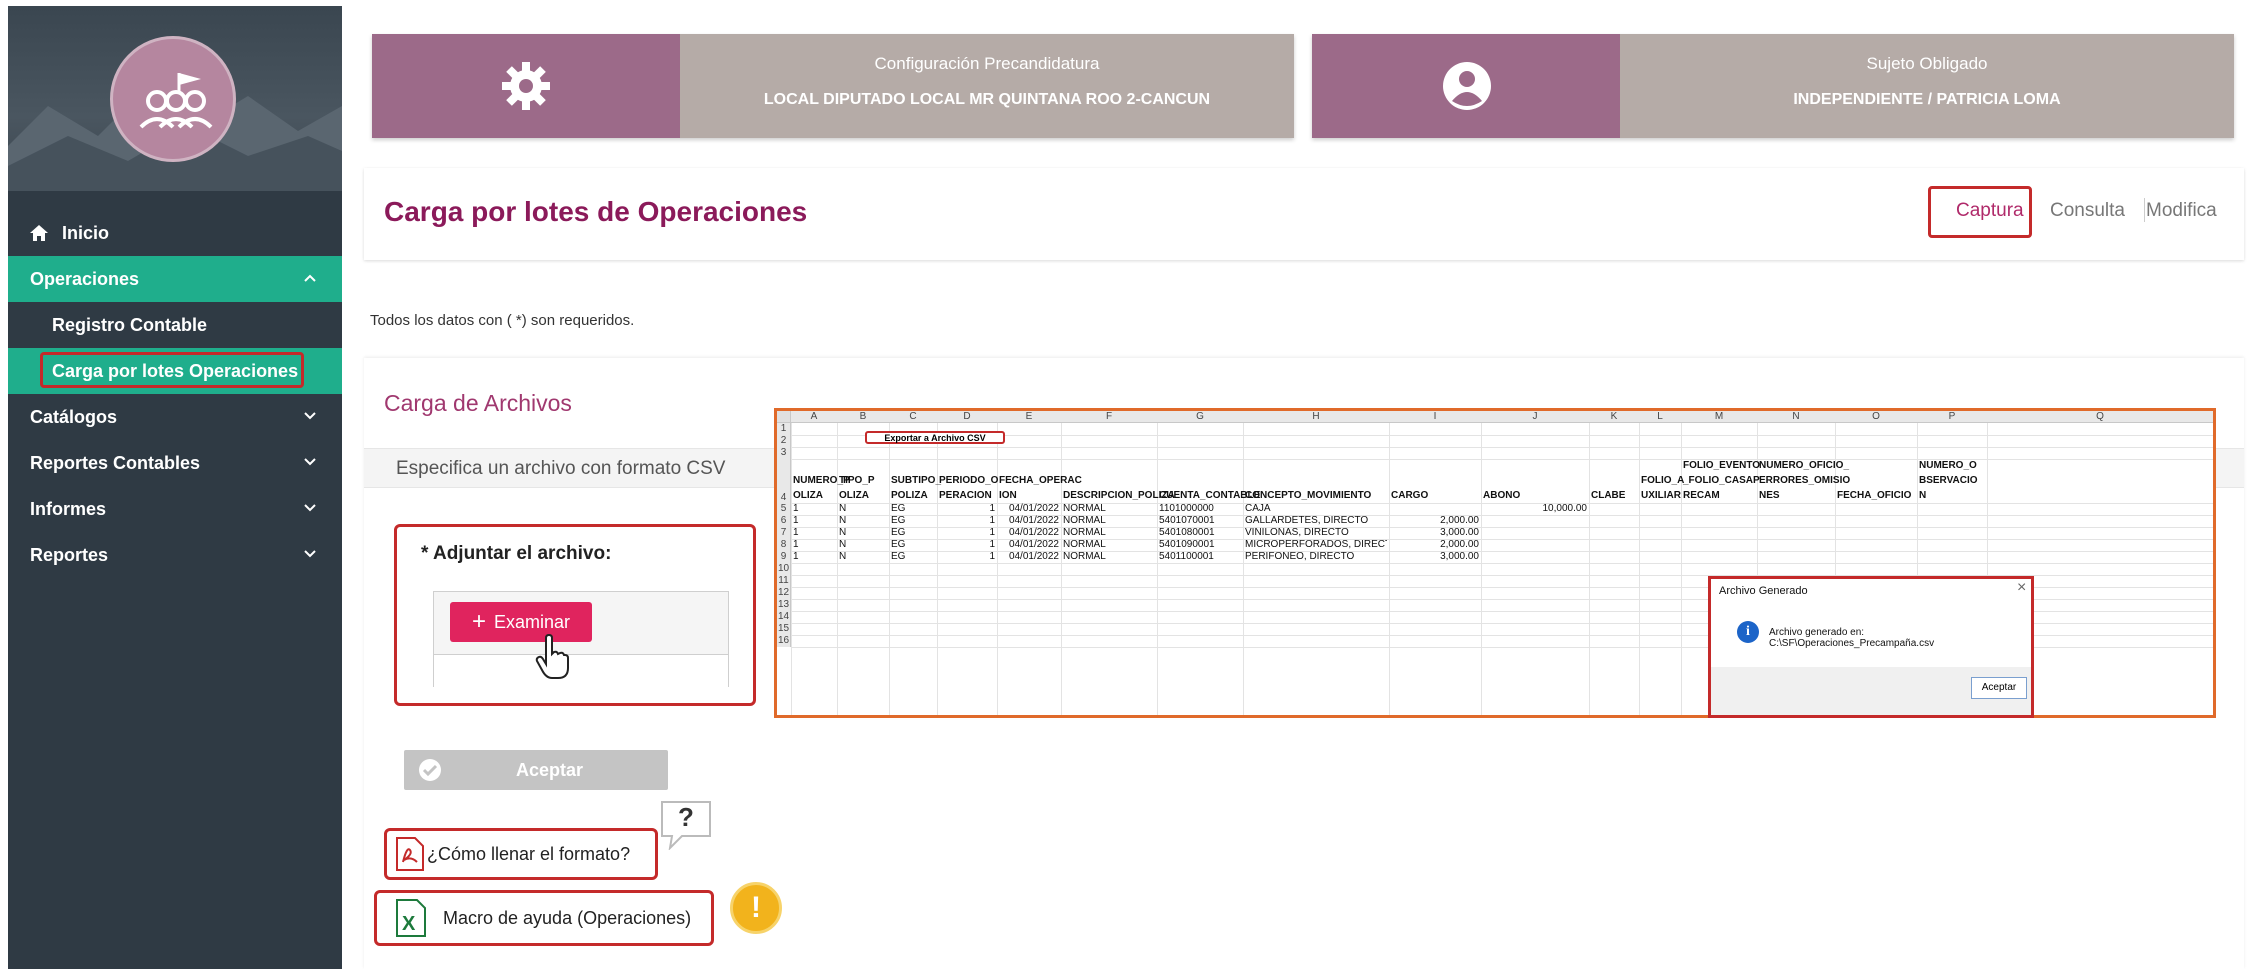 This screenshot has height=969, width=2253. What do you see at coordinates (968, 488) in the screenshot?
I see `excel-header-cell: PERIODO_O PERACION` at bounding box center [968, 488].